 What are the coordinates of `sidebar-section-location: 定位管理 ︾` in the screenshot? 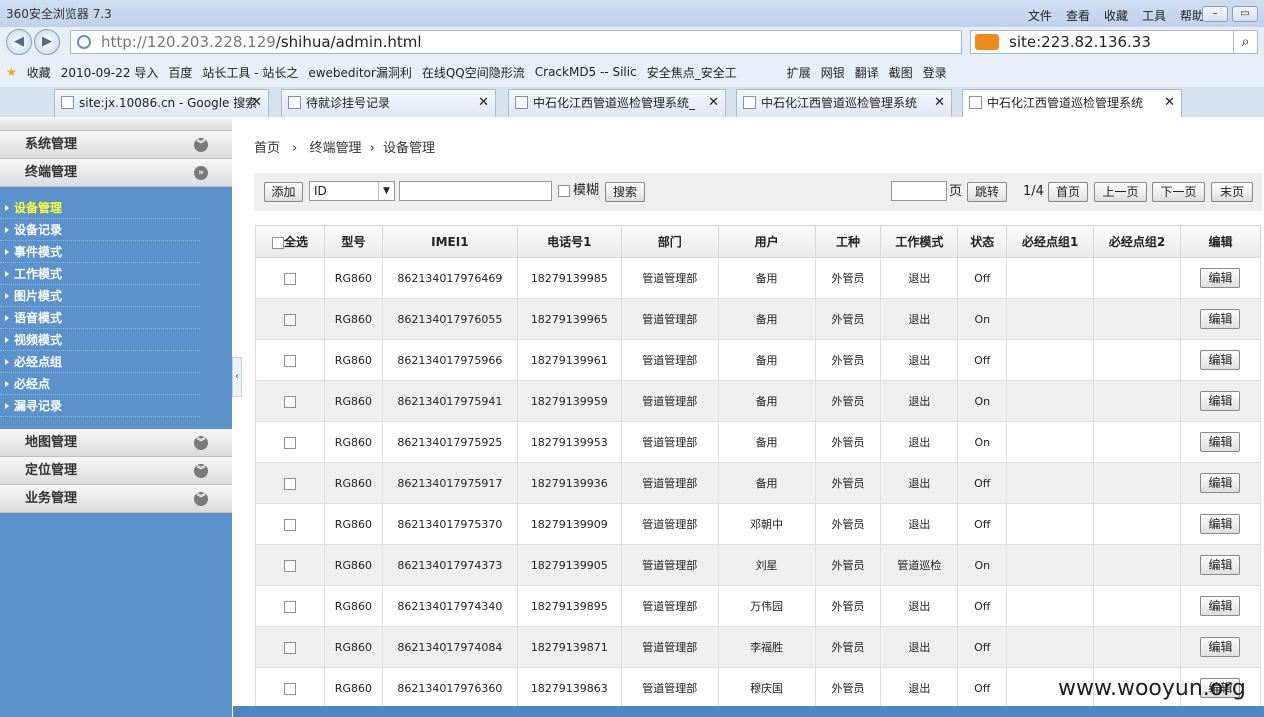 It's located at (116, 471).